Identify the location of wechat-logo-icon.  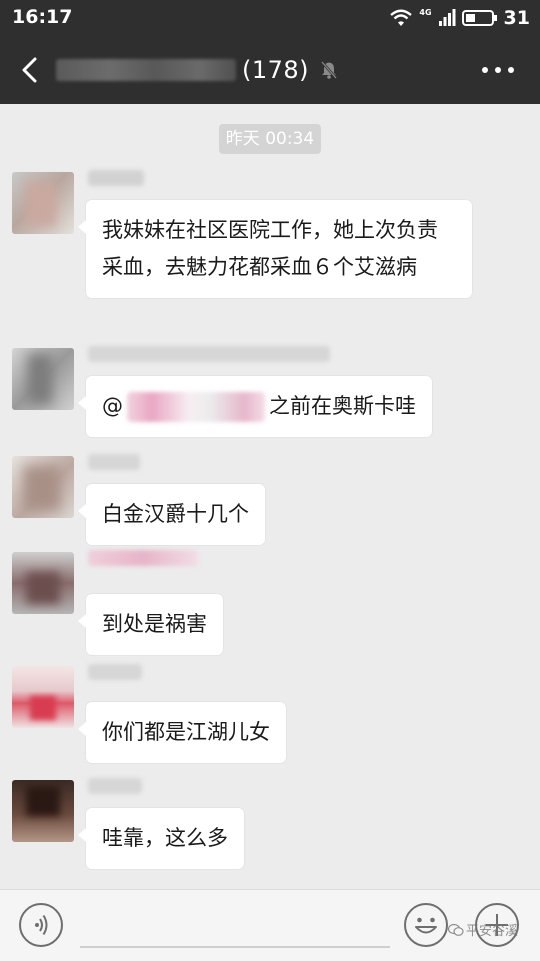
(456, 929).